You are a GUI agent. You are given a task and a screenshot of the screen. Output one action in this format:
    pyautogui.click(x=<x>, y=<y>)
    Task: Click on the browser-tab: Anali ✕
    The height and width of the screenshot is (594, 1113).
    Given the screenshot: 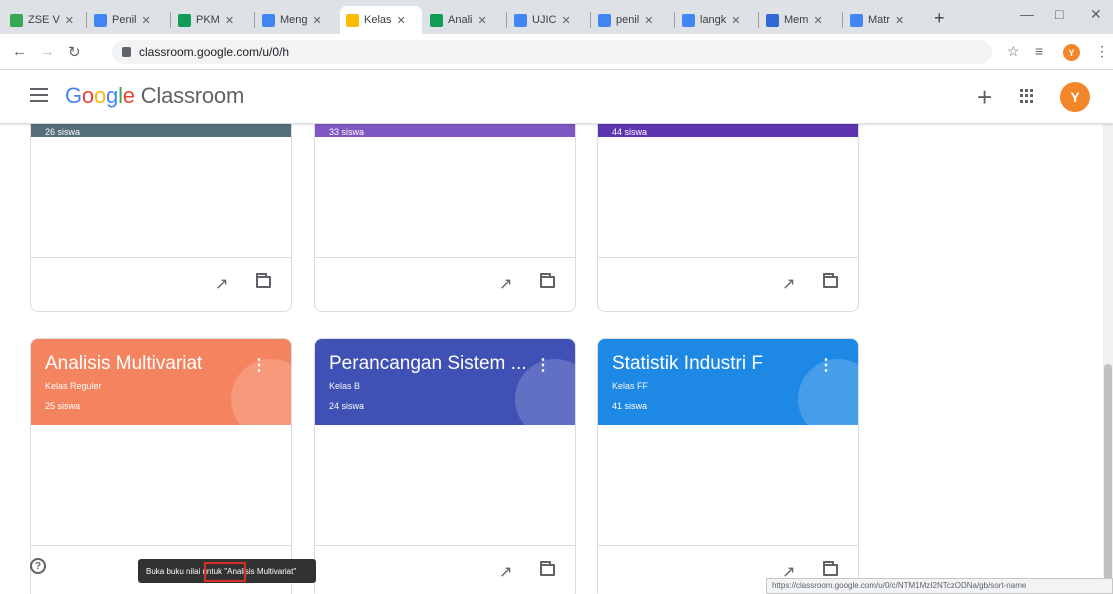 What is the action you would take?
    pyautogui.click(x=465, y=20)
    